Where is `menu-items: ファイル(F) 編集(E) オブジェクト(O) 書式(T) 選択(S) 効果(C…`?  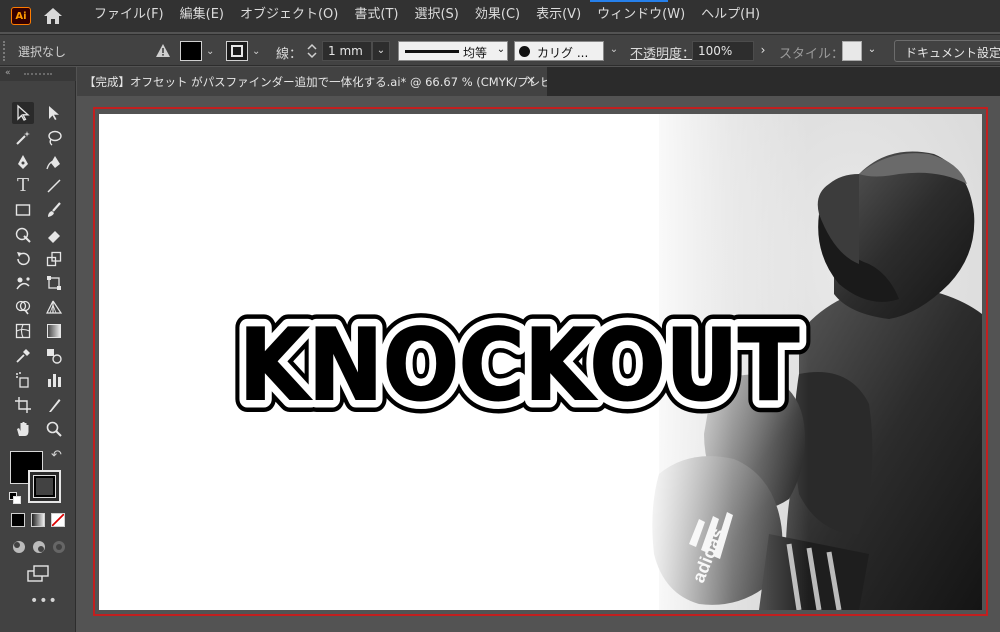
menu-items: ファイル(F) 編集(E) オブジェクト(O) 書式(T) 選択(S) 効果(C… is located at coordinates (427, 16).